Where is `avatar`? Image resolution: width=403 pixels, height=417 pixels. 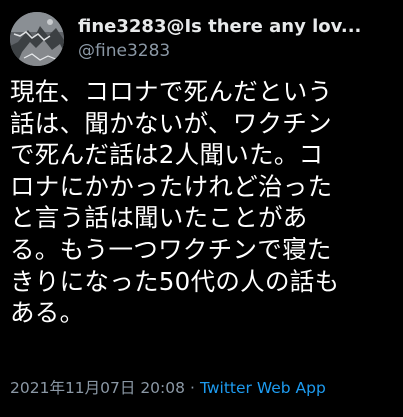 avatar is located at coordinates (37, 39).